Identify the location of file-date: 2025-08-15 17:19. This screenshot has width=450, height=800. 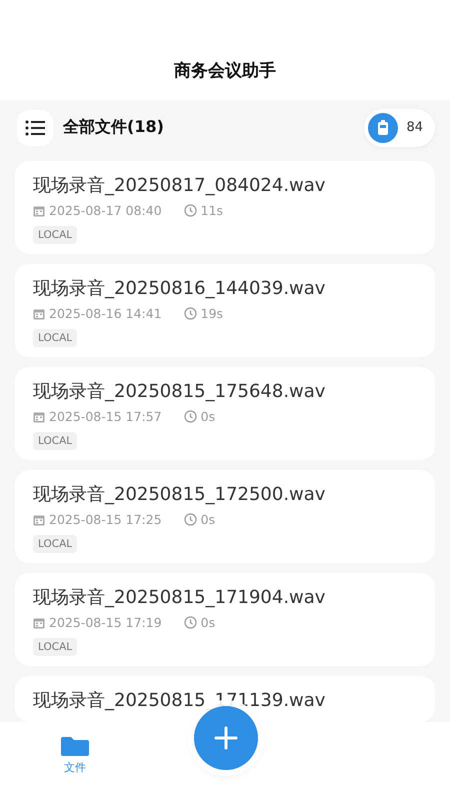
(105, 622).